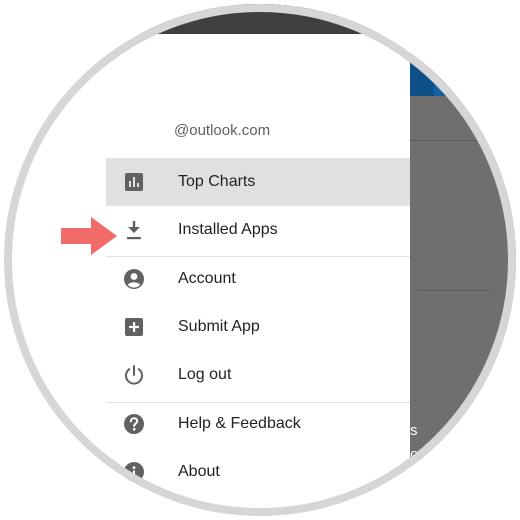 The width and height of the screenshot is (520, 520). What do you see at coordinates (258, 182) in the screenshot?
I see `menu-item-top-charts: Top Charts` at bounding box center [258, 182].